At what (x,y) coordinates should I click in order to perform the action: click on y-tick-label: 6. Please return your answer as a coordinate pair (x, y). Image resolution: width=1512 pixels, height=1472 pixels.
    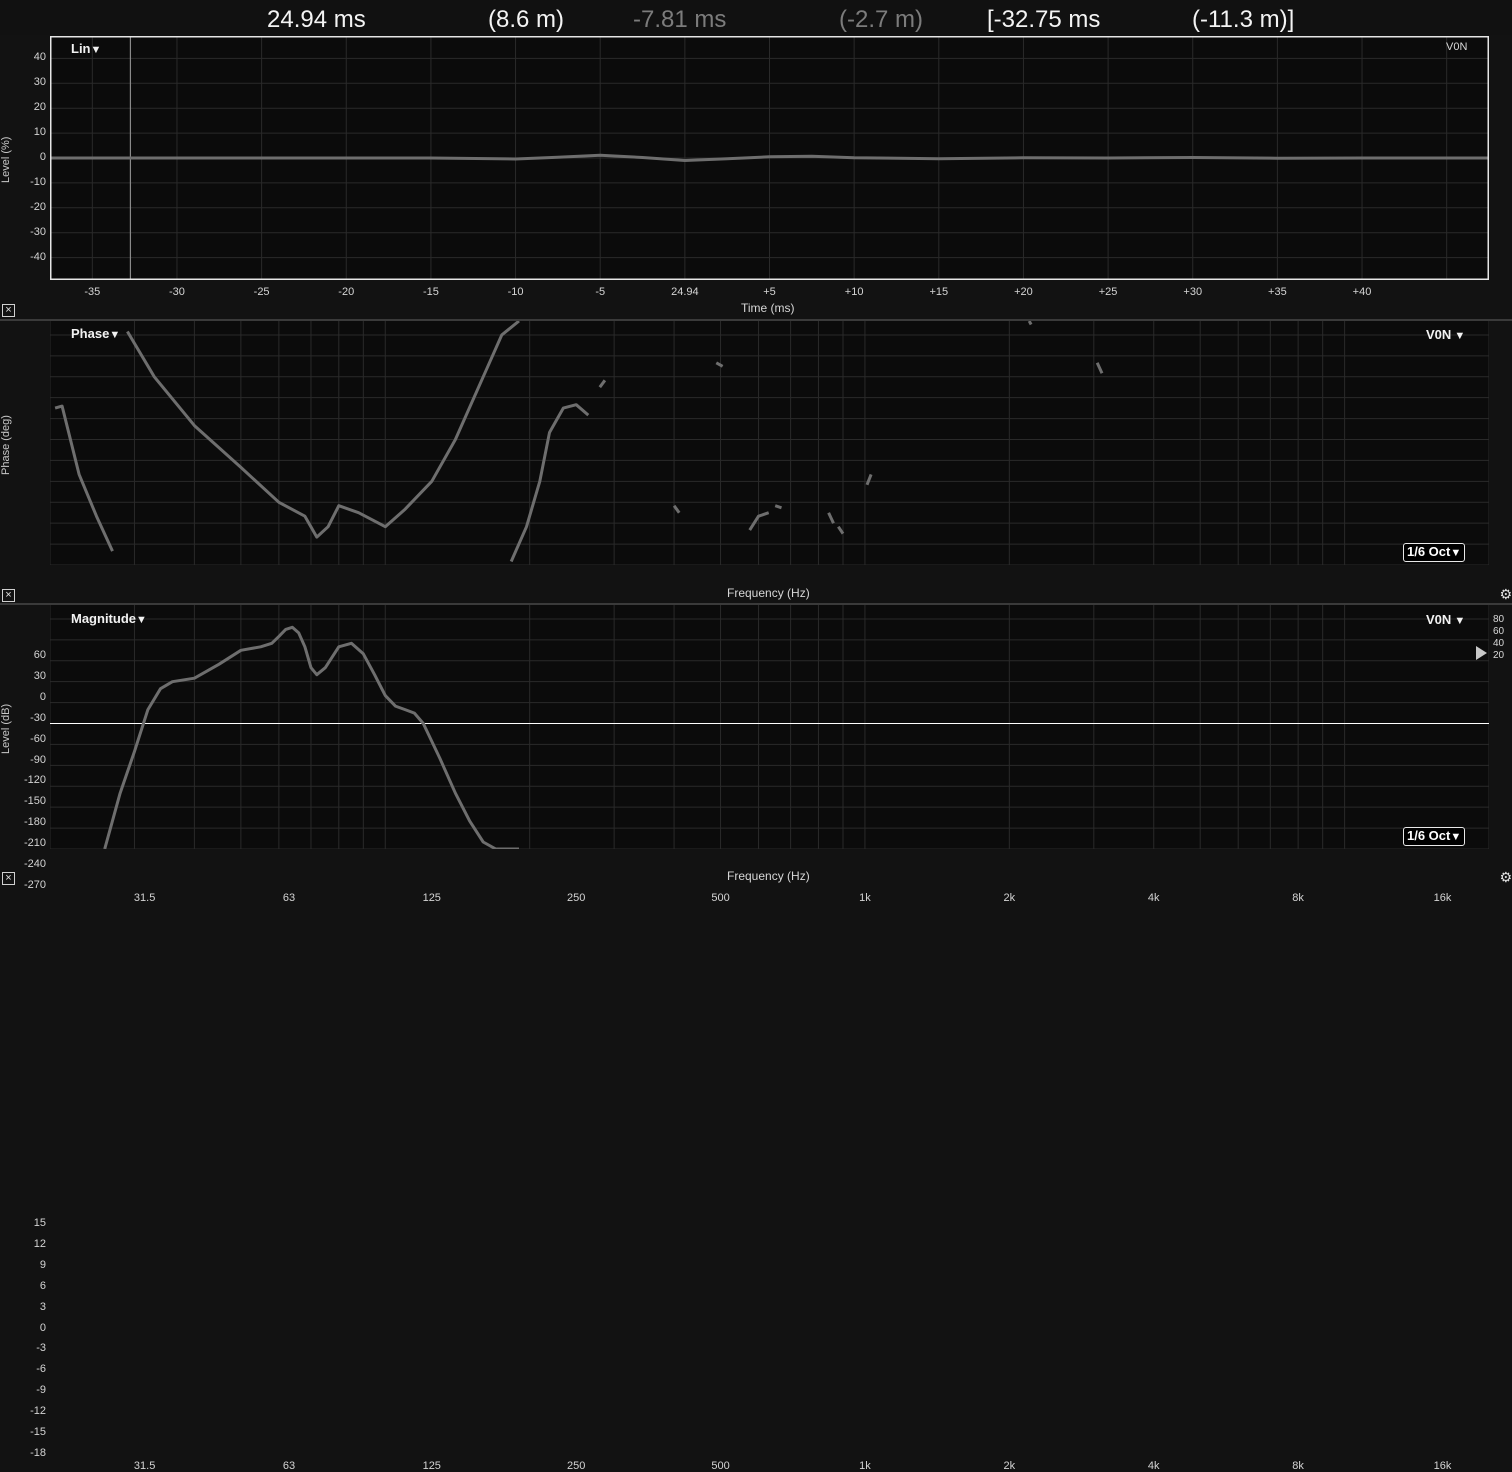
    Looking at the image, I should click on (42, 1285).